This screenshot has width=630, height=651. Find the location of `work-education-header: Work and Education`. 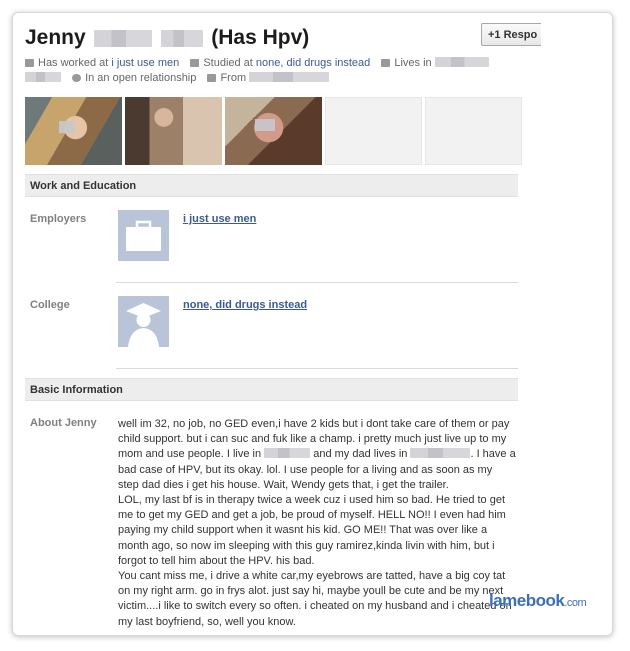

work-education-header: Work and Education is located at coordinates (271, 185).